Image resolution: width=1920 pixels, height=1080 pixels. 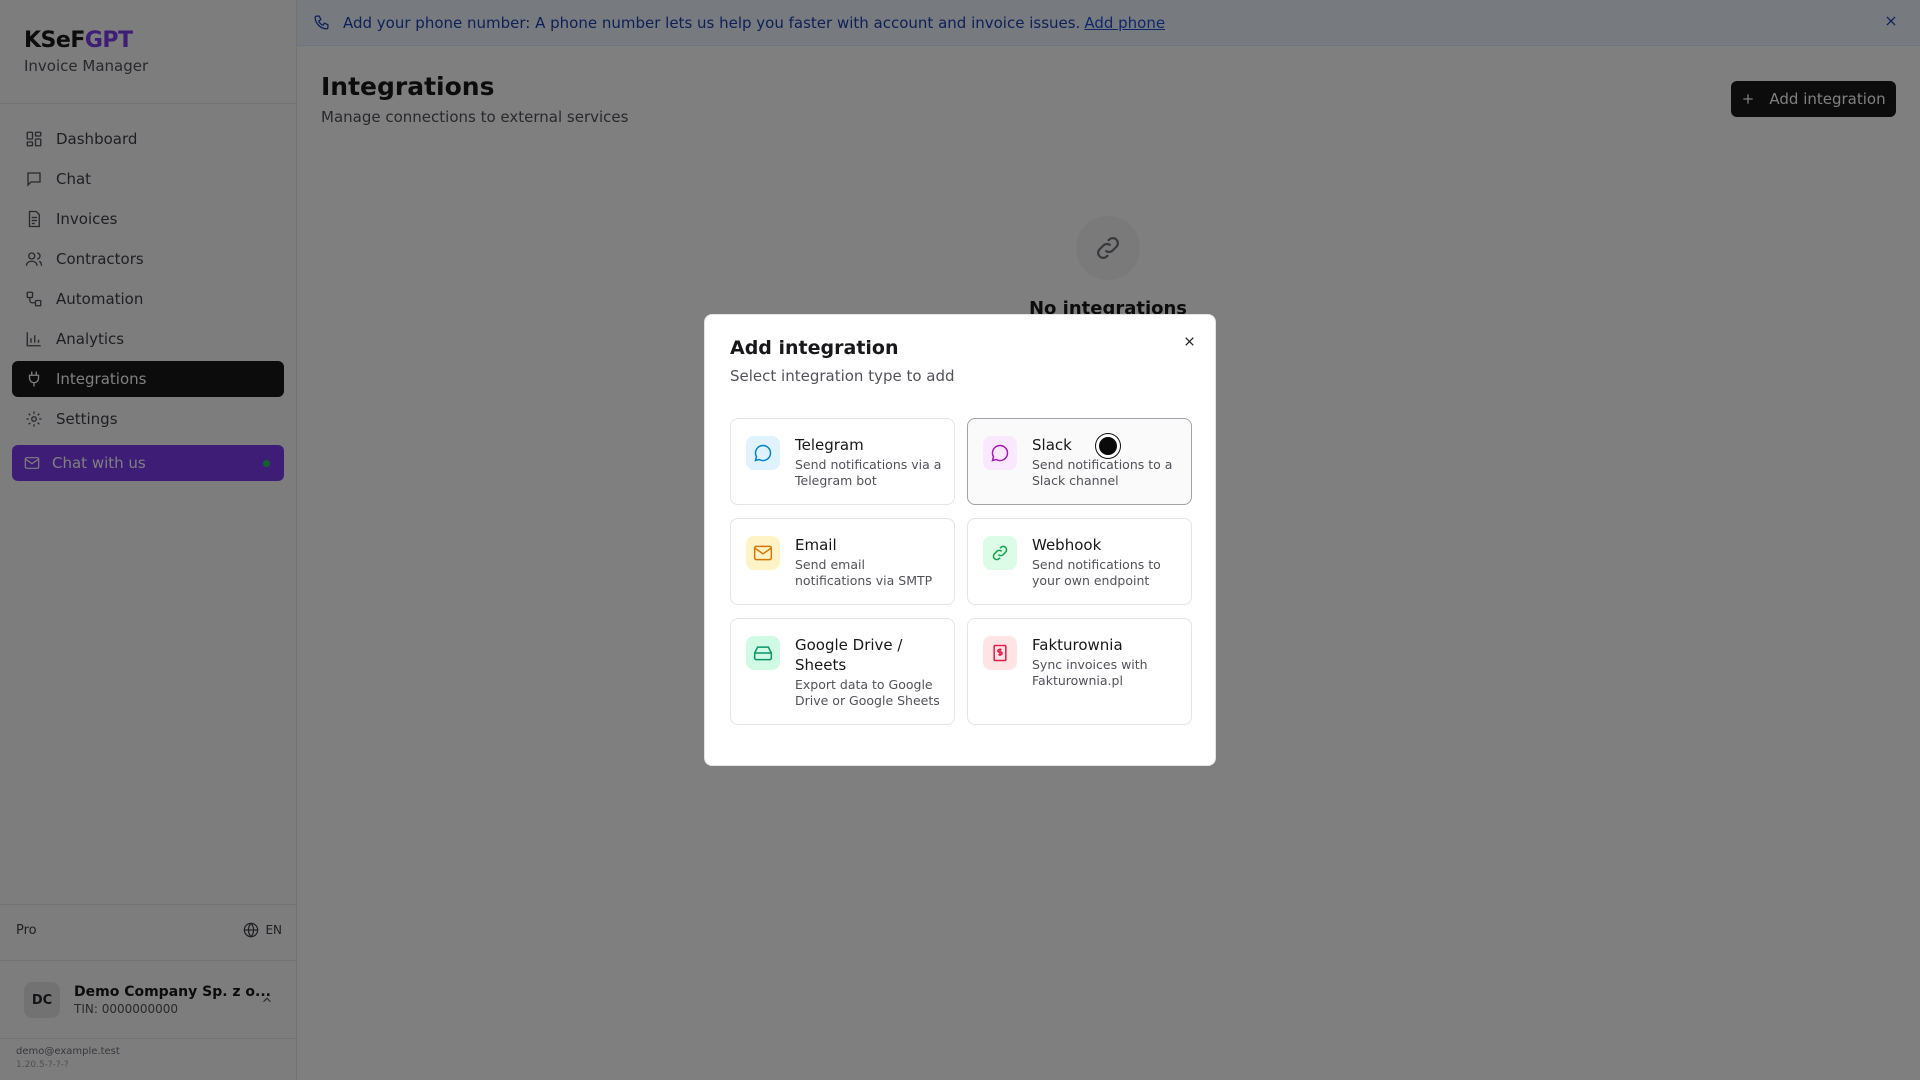 What do you see at coordinates (1000, 553) in the screenshot?
I see `link-icon` at bounding box center [1000, 553].